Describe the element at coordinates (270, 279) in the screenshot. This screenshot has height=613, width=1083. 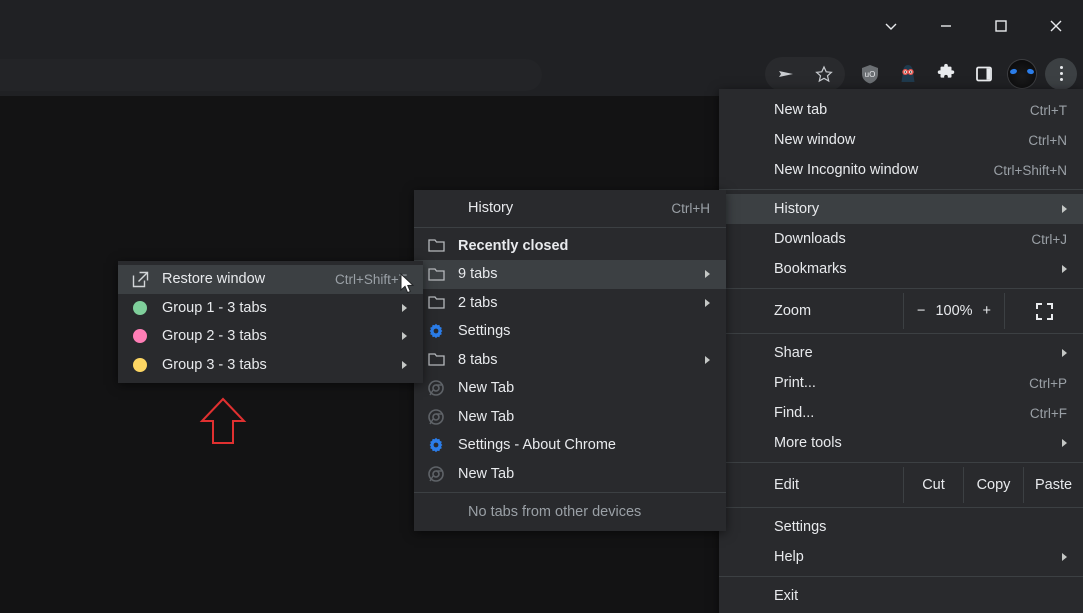
I see `groups-item-restore-window: Restore window Ctrl+Shift+T` at that location.